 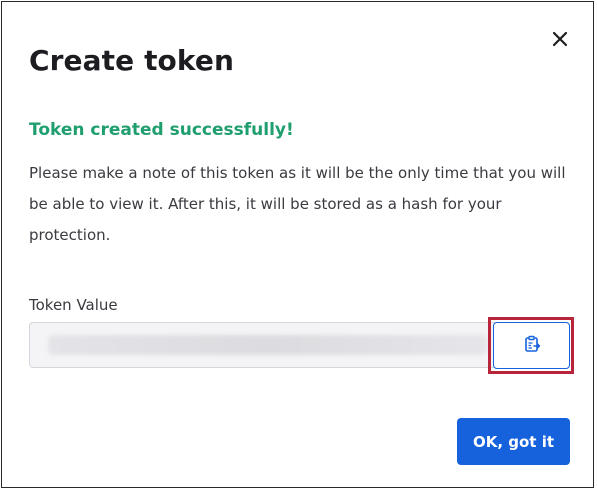 I want to click on close-icon, so click(x=560, y=41).